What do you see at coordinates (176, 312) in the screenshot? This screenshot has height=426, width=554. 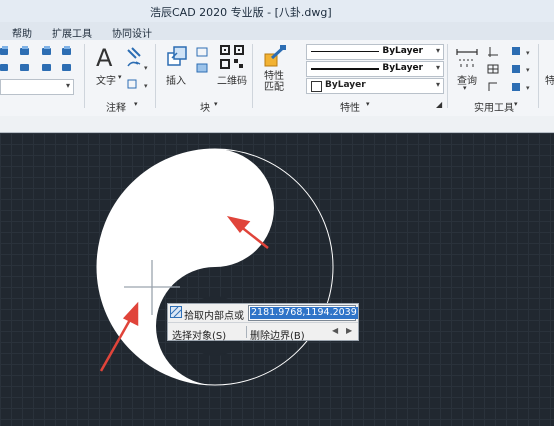 I see `hatch-icon` at bounding box center [176, 312].